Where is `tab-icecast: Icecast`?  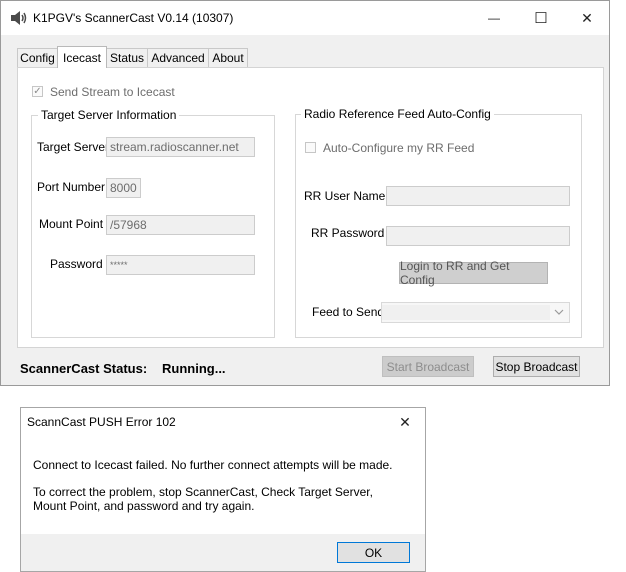 tab-icecast: Icecast is located at coordinates (82, 57).